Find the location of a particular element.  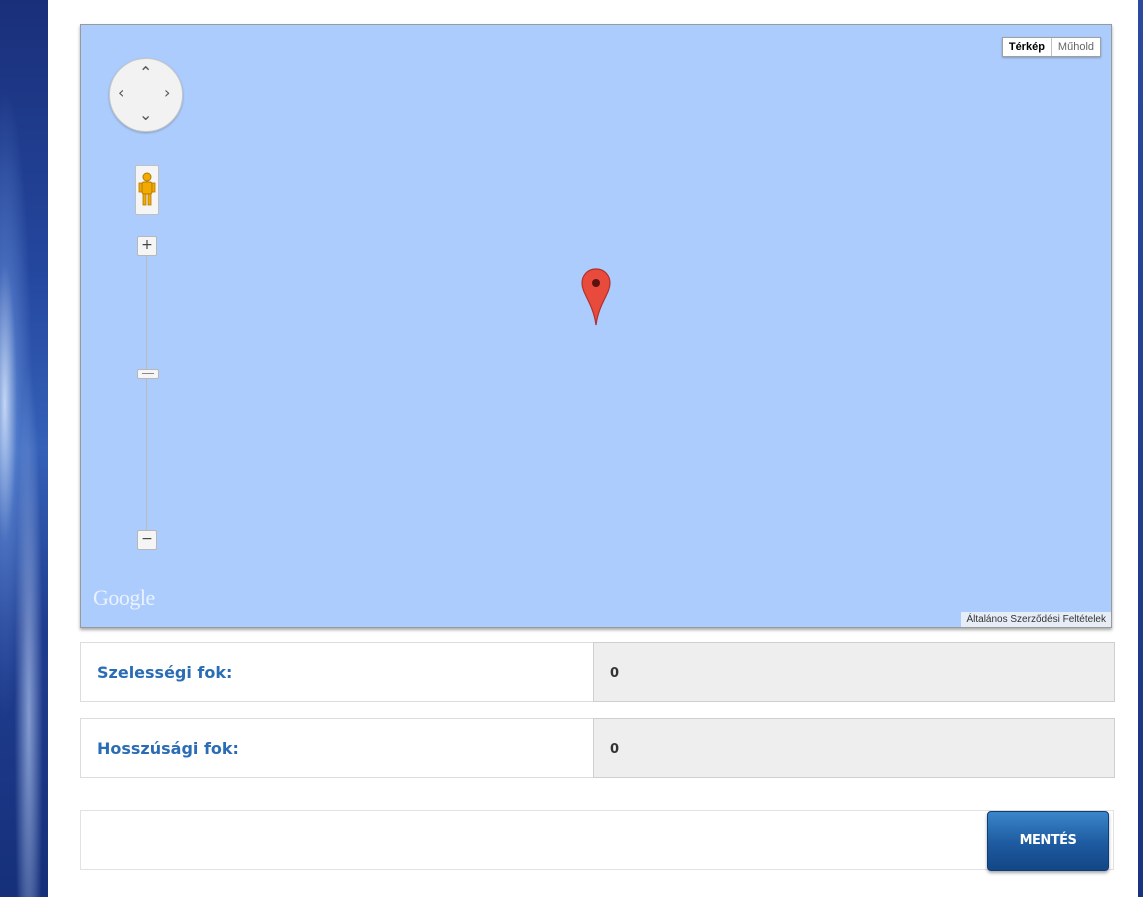

background-left-decoration is located at coordinates (24, 448).